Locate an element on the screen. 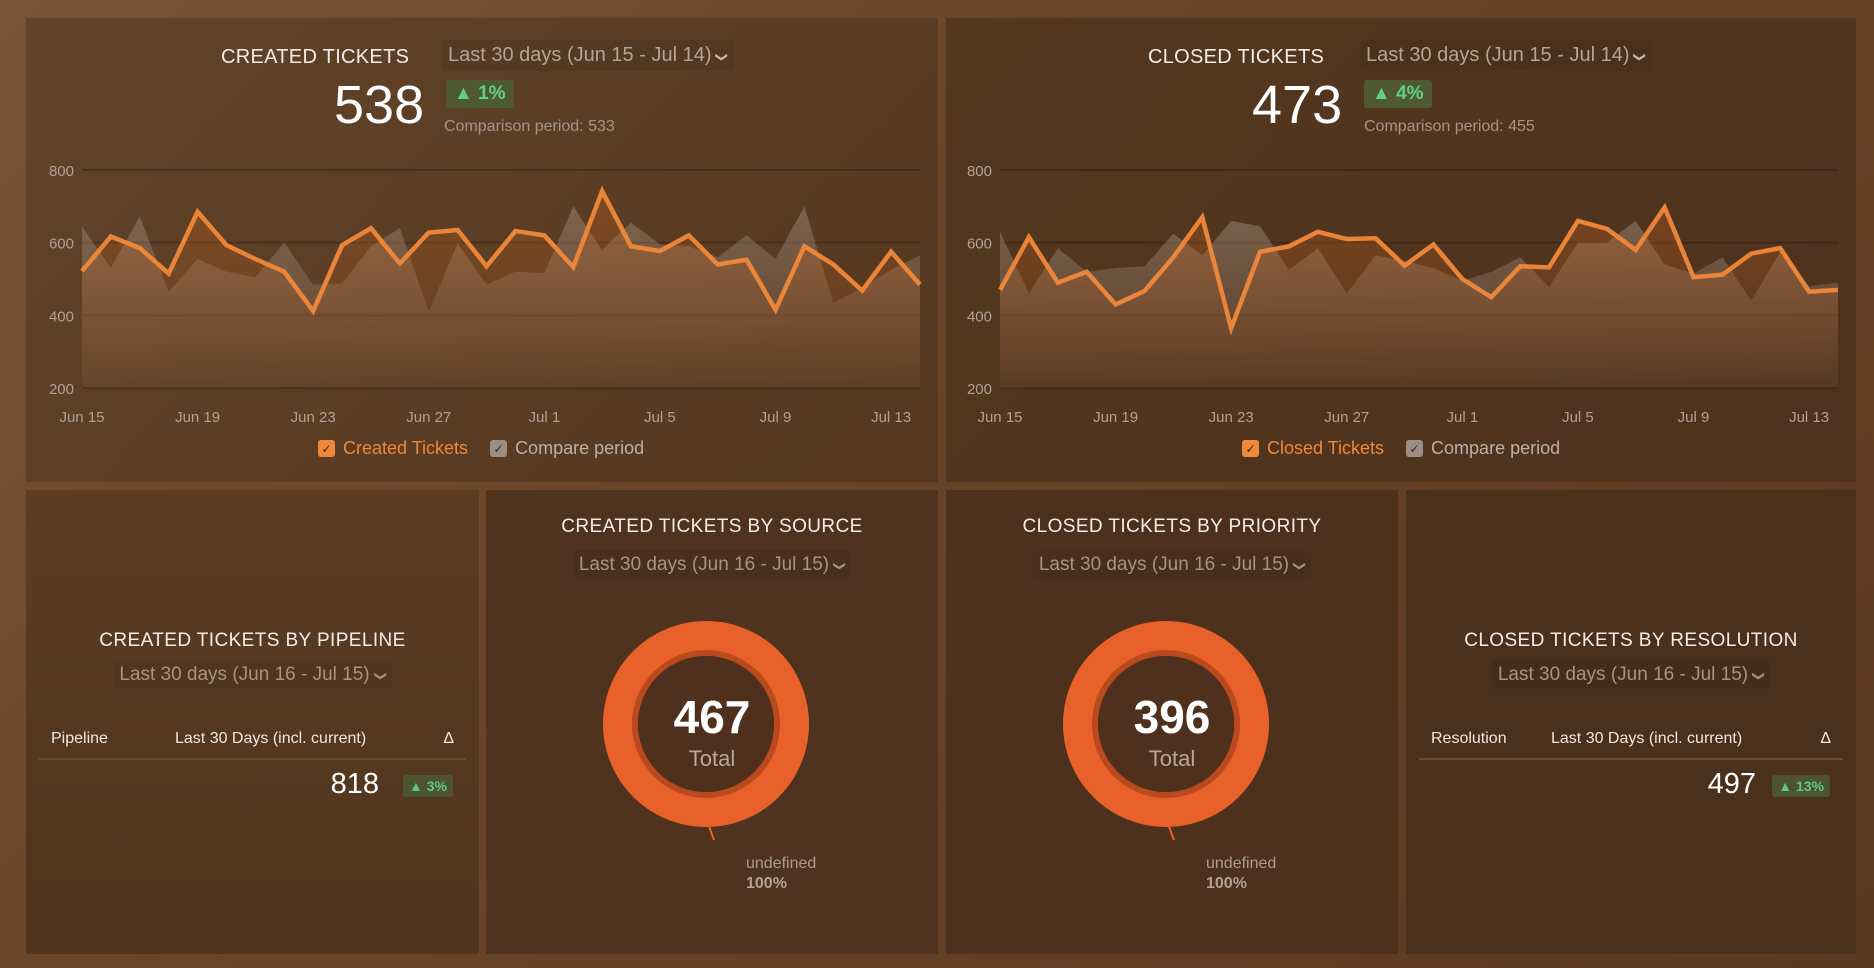  panel-title: CLOSED TICKETS BY PRIORITY is located at coordinates (1172, 526).